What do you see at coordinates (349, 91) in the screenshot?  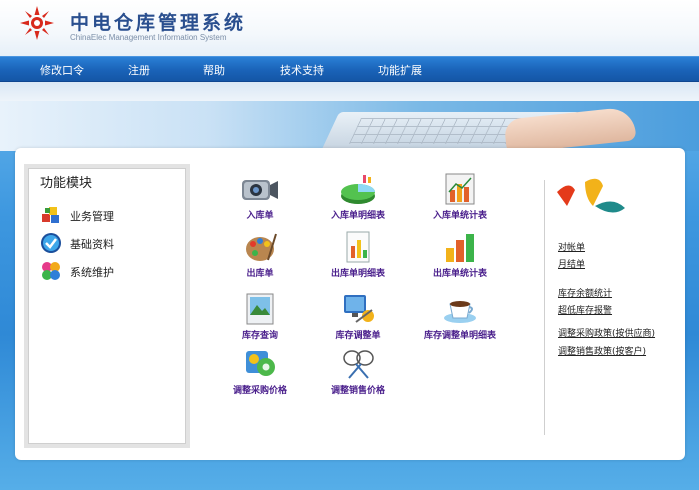 I see `nav-underlay` at bounding box center [349, 91].